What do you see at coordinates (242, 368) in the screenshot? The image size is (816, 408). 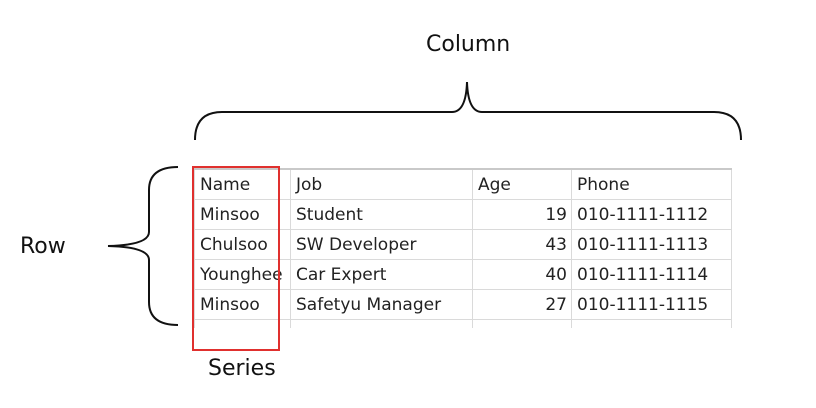 I see `series-label: Series` at bounding box center [242, 368].